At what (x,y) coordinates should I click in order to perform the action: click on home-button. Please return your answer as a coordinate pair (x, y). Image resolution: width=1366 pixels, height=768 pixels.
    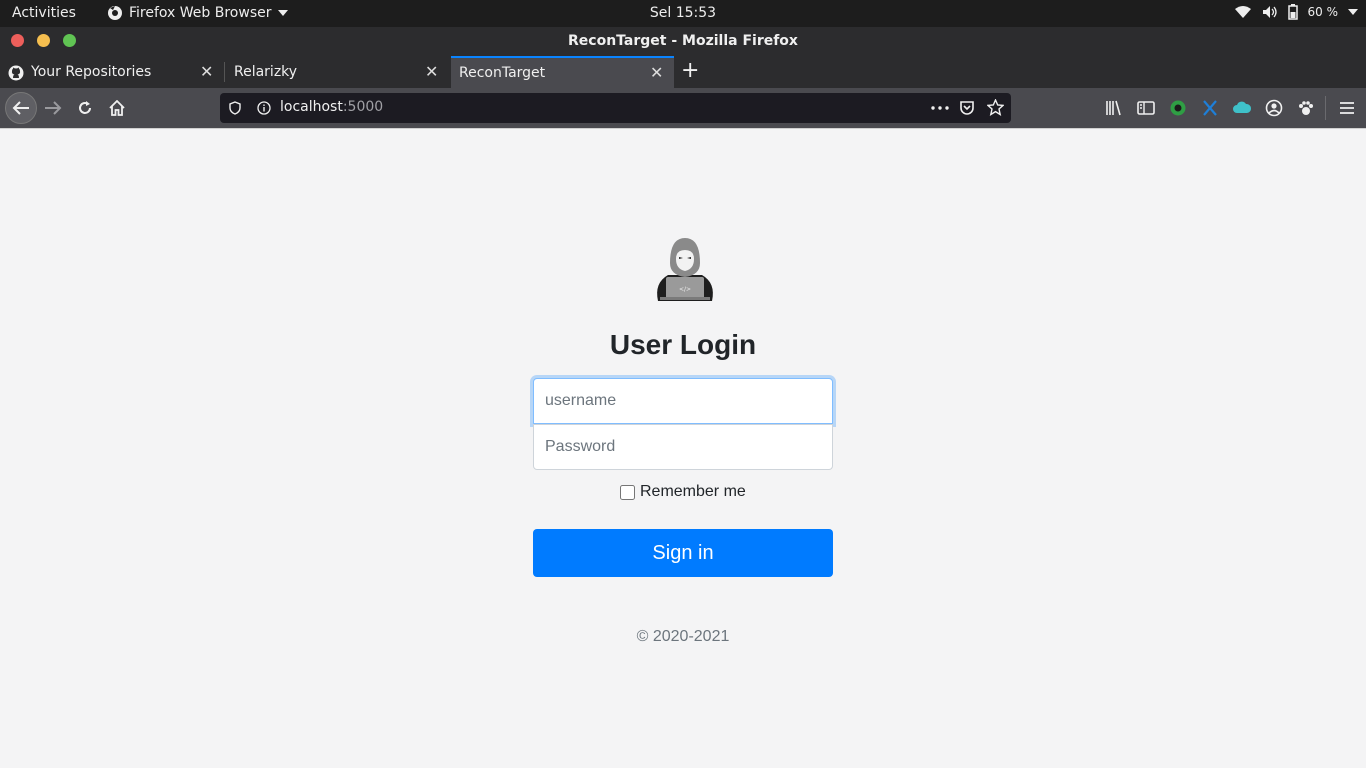
    Looking at the image, I should click on (117, 108).